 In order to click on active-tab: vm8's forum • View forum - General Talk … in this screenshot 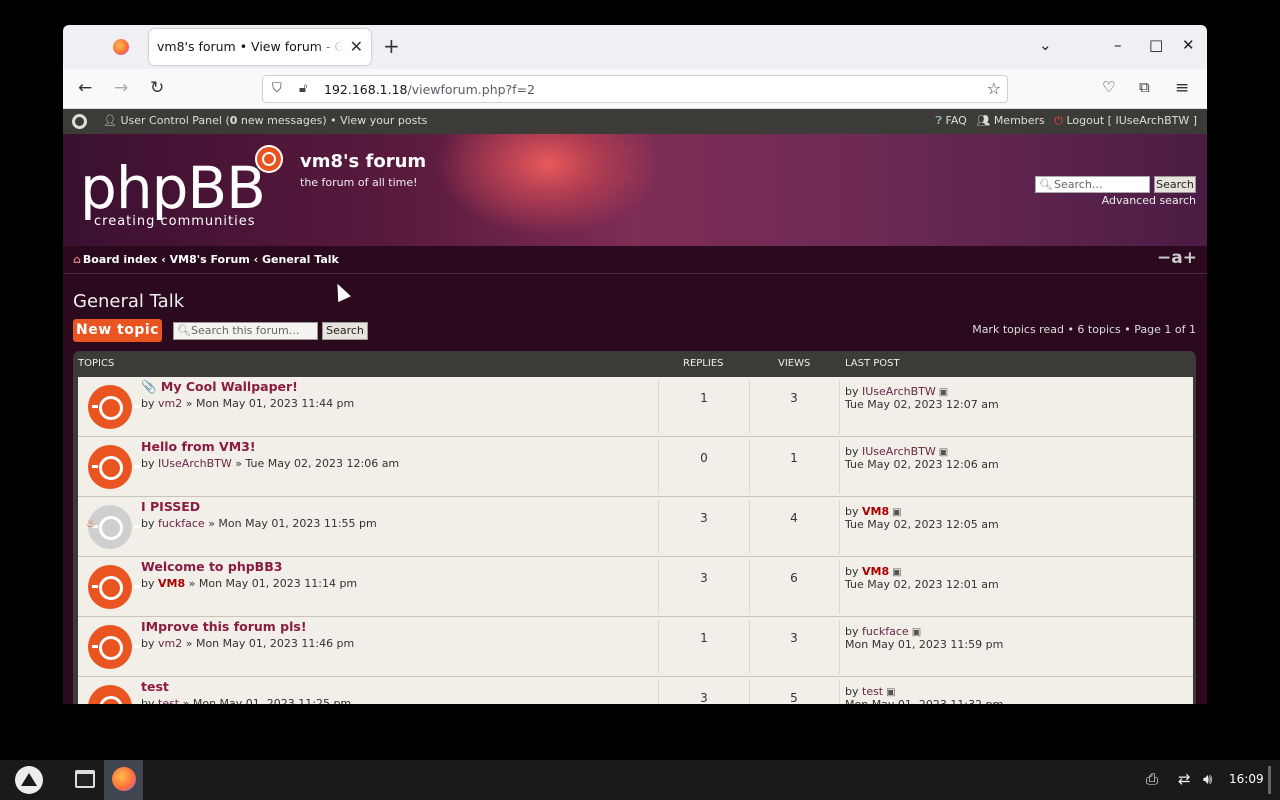, I will do `click(260, 47)`.